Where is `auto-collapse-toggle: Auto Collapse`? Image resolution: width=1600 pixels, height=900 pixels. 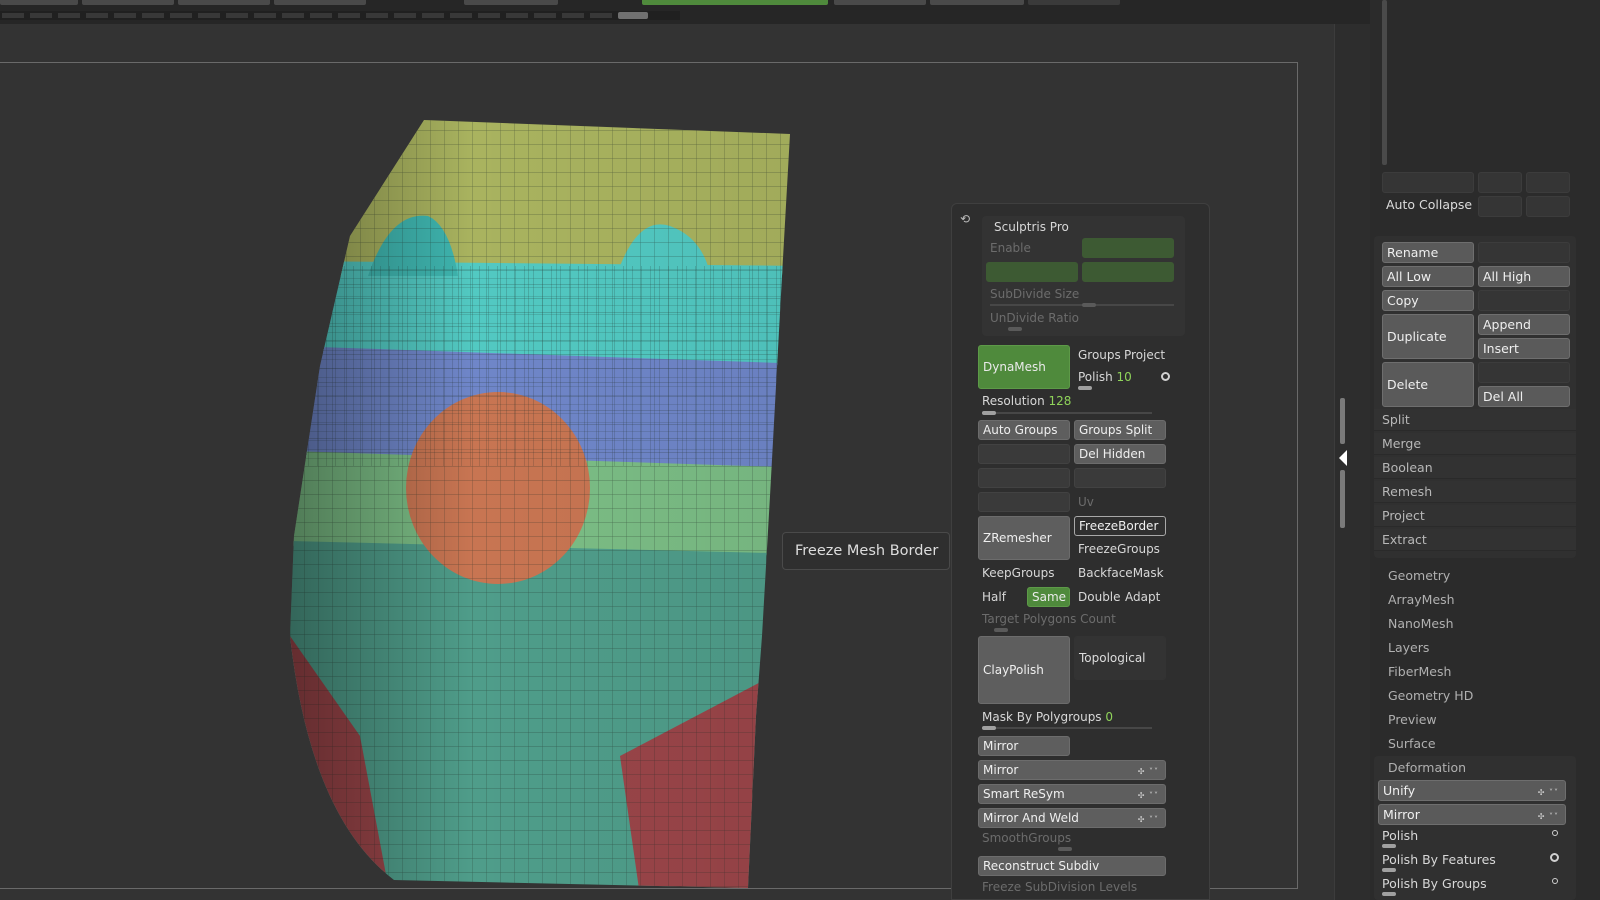
auto-collapse-toggle: Auto Collapse is located at coordinates (1429, 204).